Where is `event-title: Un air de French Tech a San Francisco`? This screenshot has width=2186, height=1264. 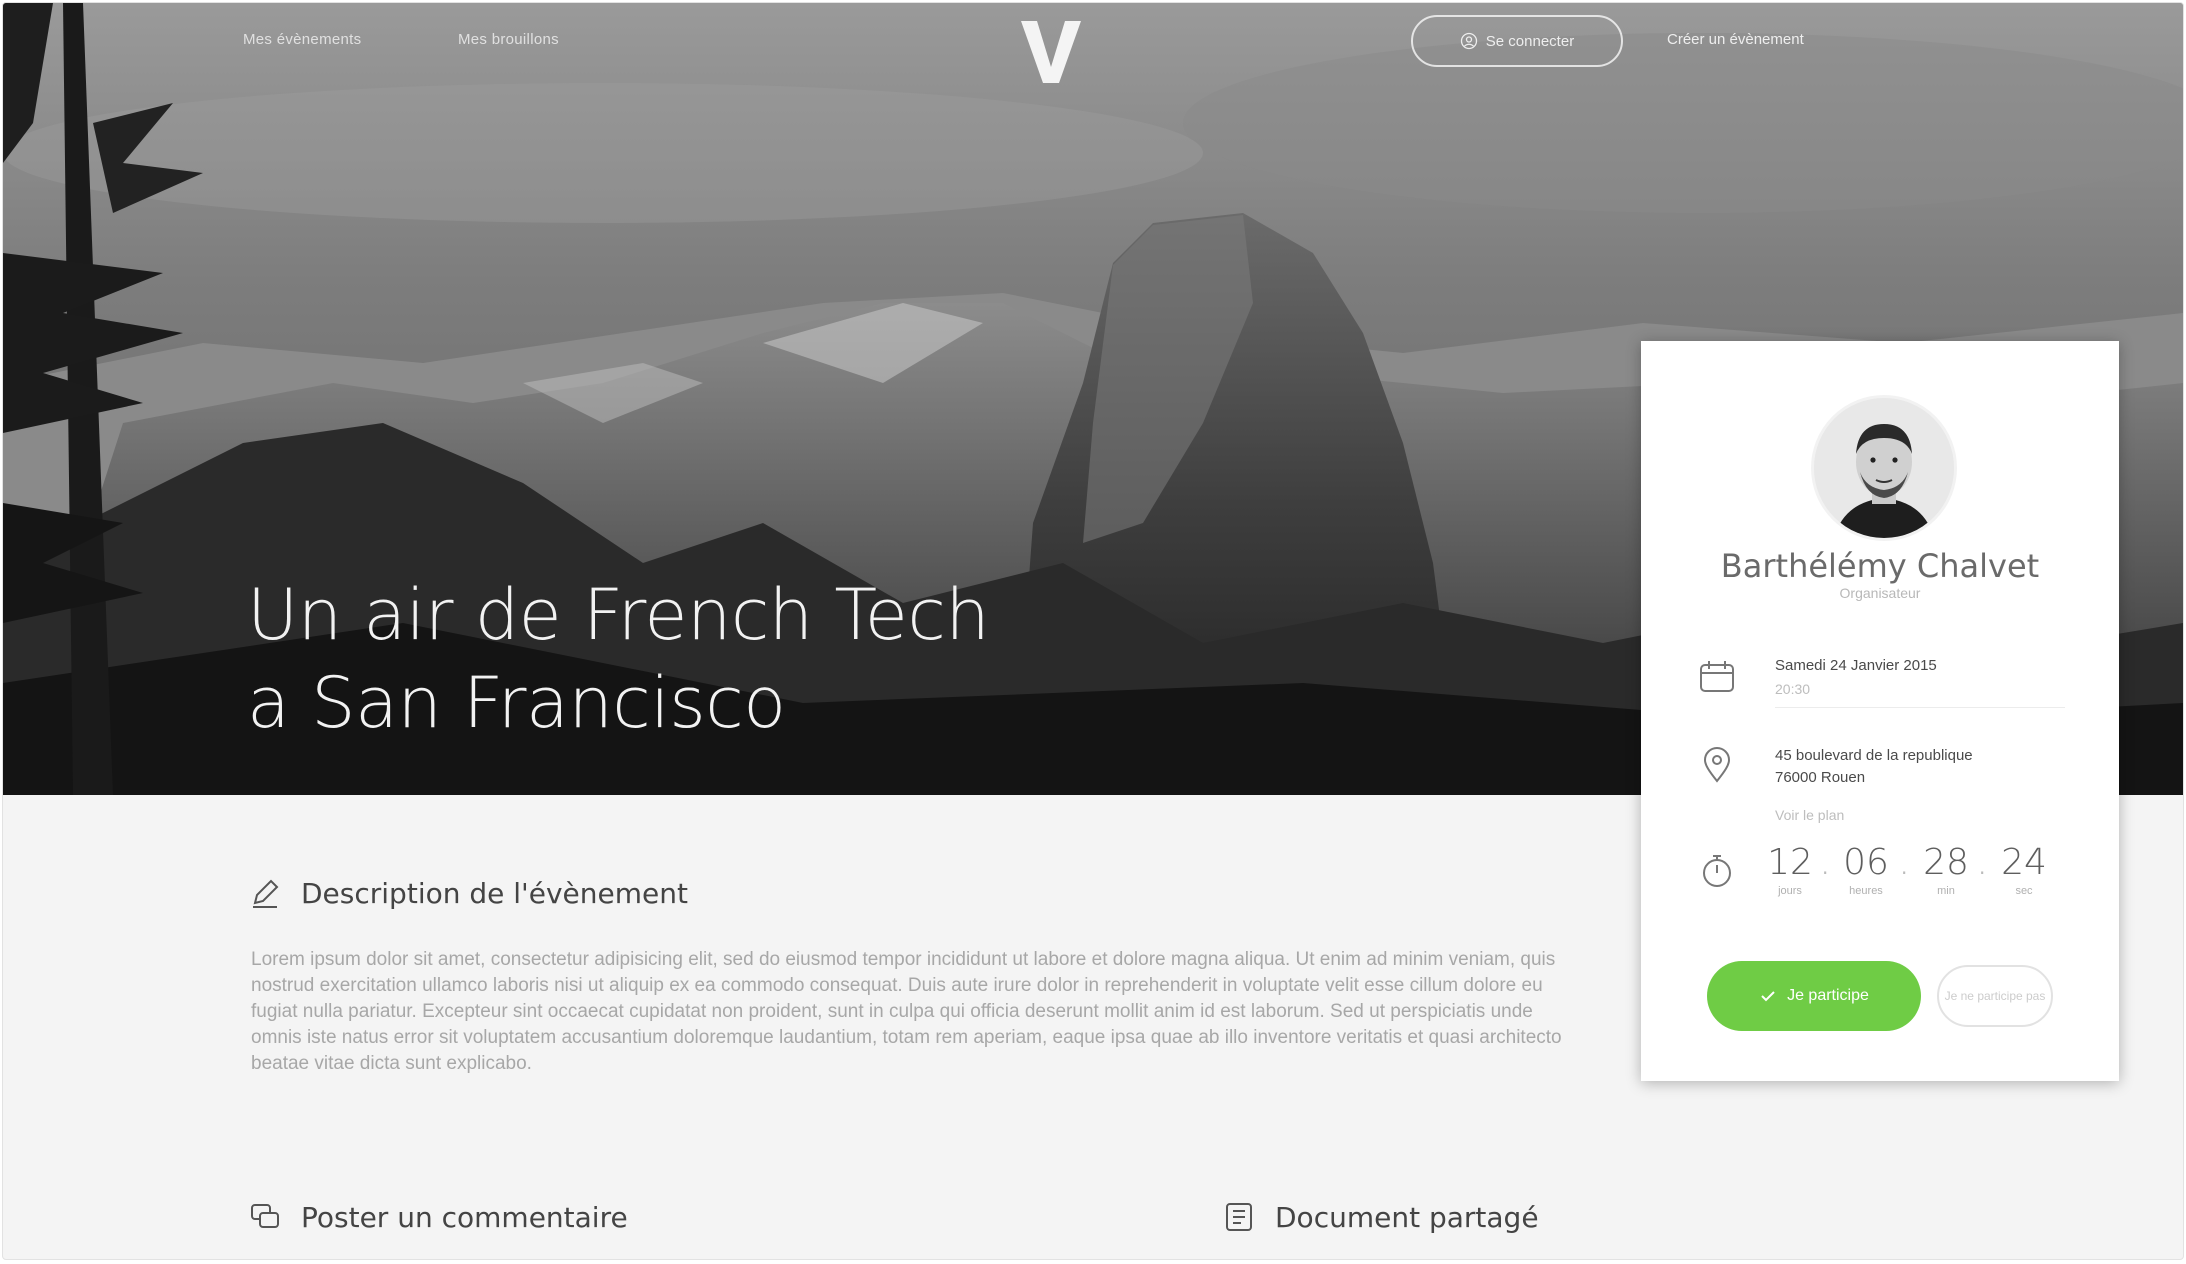 event-title: Un air de French Tech a San Francisco is located at coordinates (618, 659).